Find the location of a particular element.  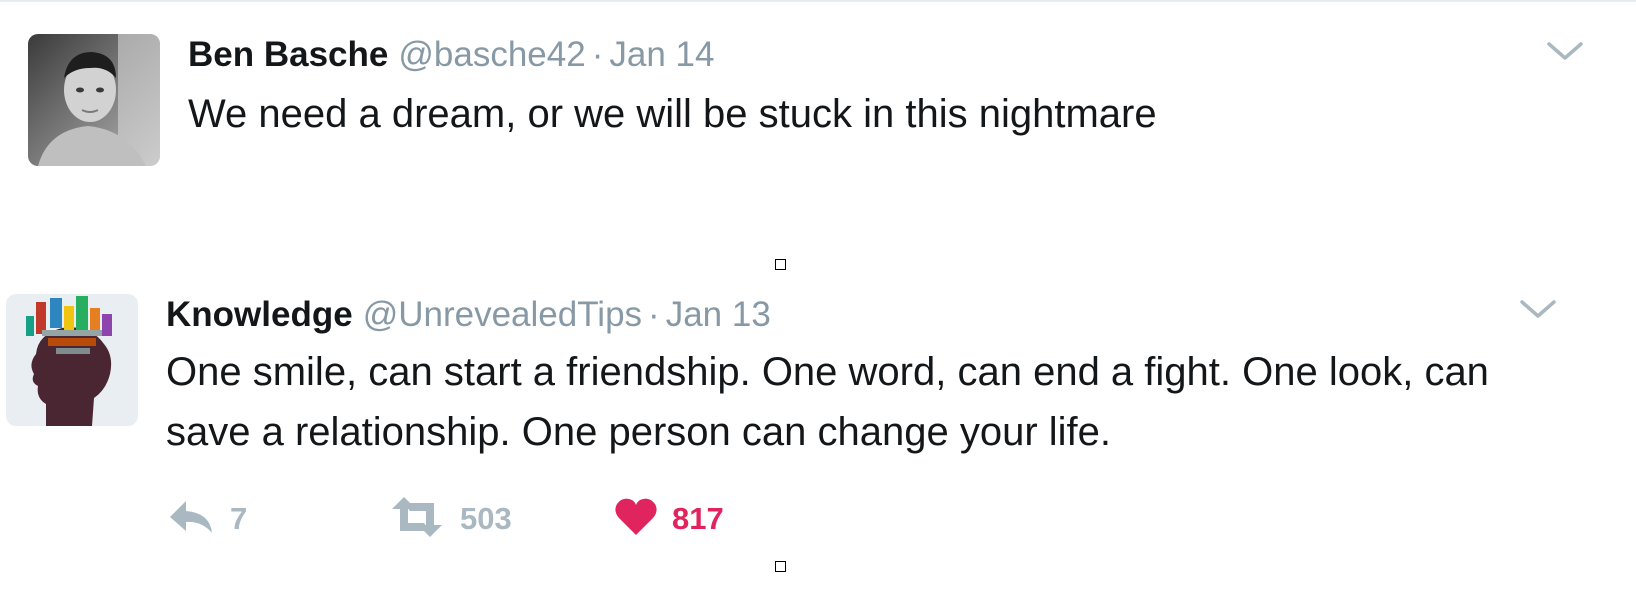

top-divider is located at coordinates (818, 1).